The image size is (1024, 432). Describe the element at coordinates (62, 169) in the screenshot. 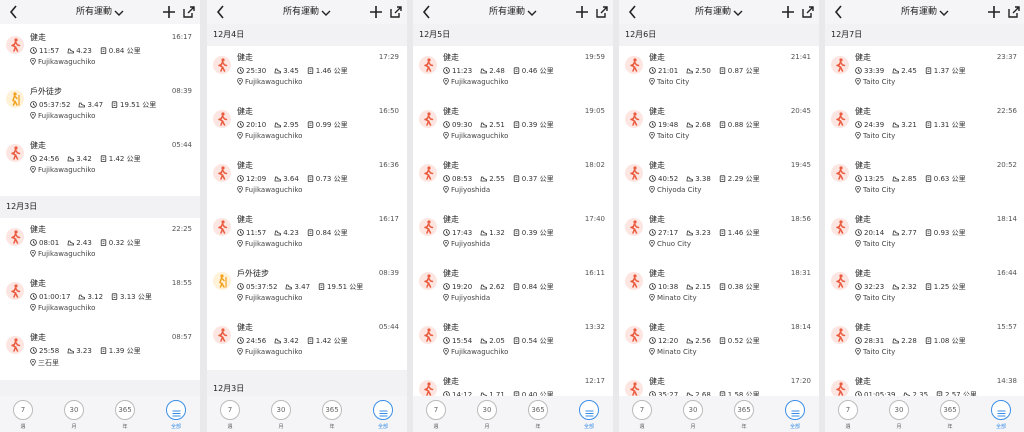

I see `activity-location: Fujikawaguchiko` at that location.